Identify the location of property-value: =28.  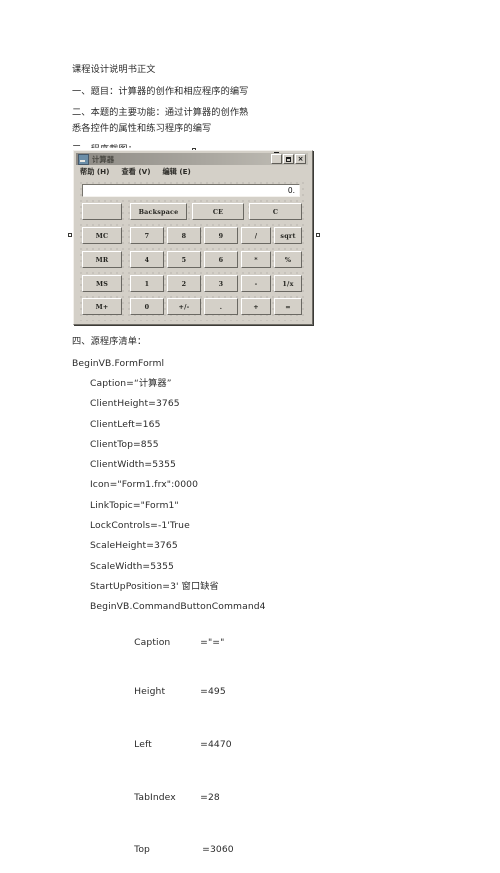
(210, 797).